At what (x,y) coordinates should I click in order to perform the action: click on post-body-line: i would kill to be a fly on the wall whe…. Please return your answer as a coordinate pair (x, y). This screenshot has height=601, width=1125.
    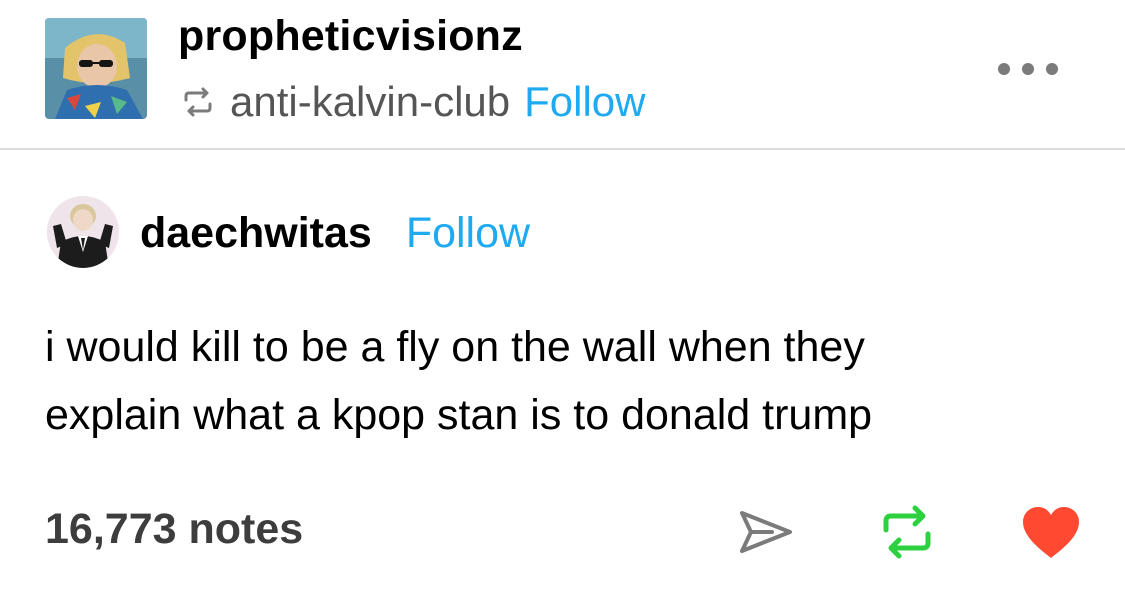
    Looking at the image, I should click on (455, 347).